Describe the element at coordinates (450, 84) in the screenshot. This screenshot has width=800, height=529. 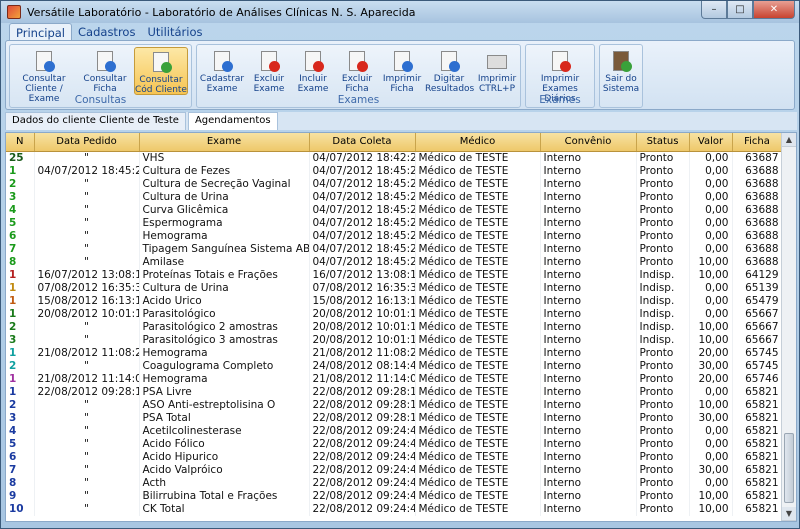
I see `button-label: Digitar Resultados` at that location.